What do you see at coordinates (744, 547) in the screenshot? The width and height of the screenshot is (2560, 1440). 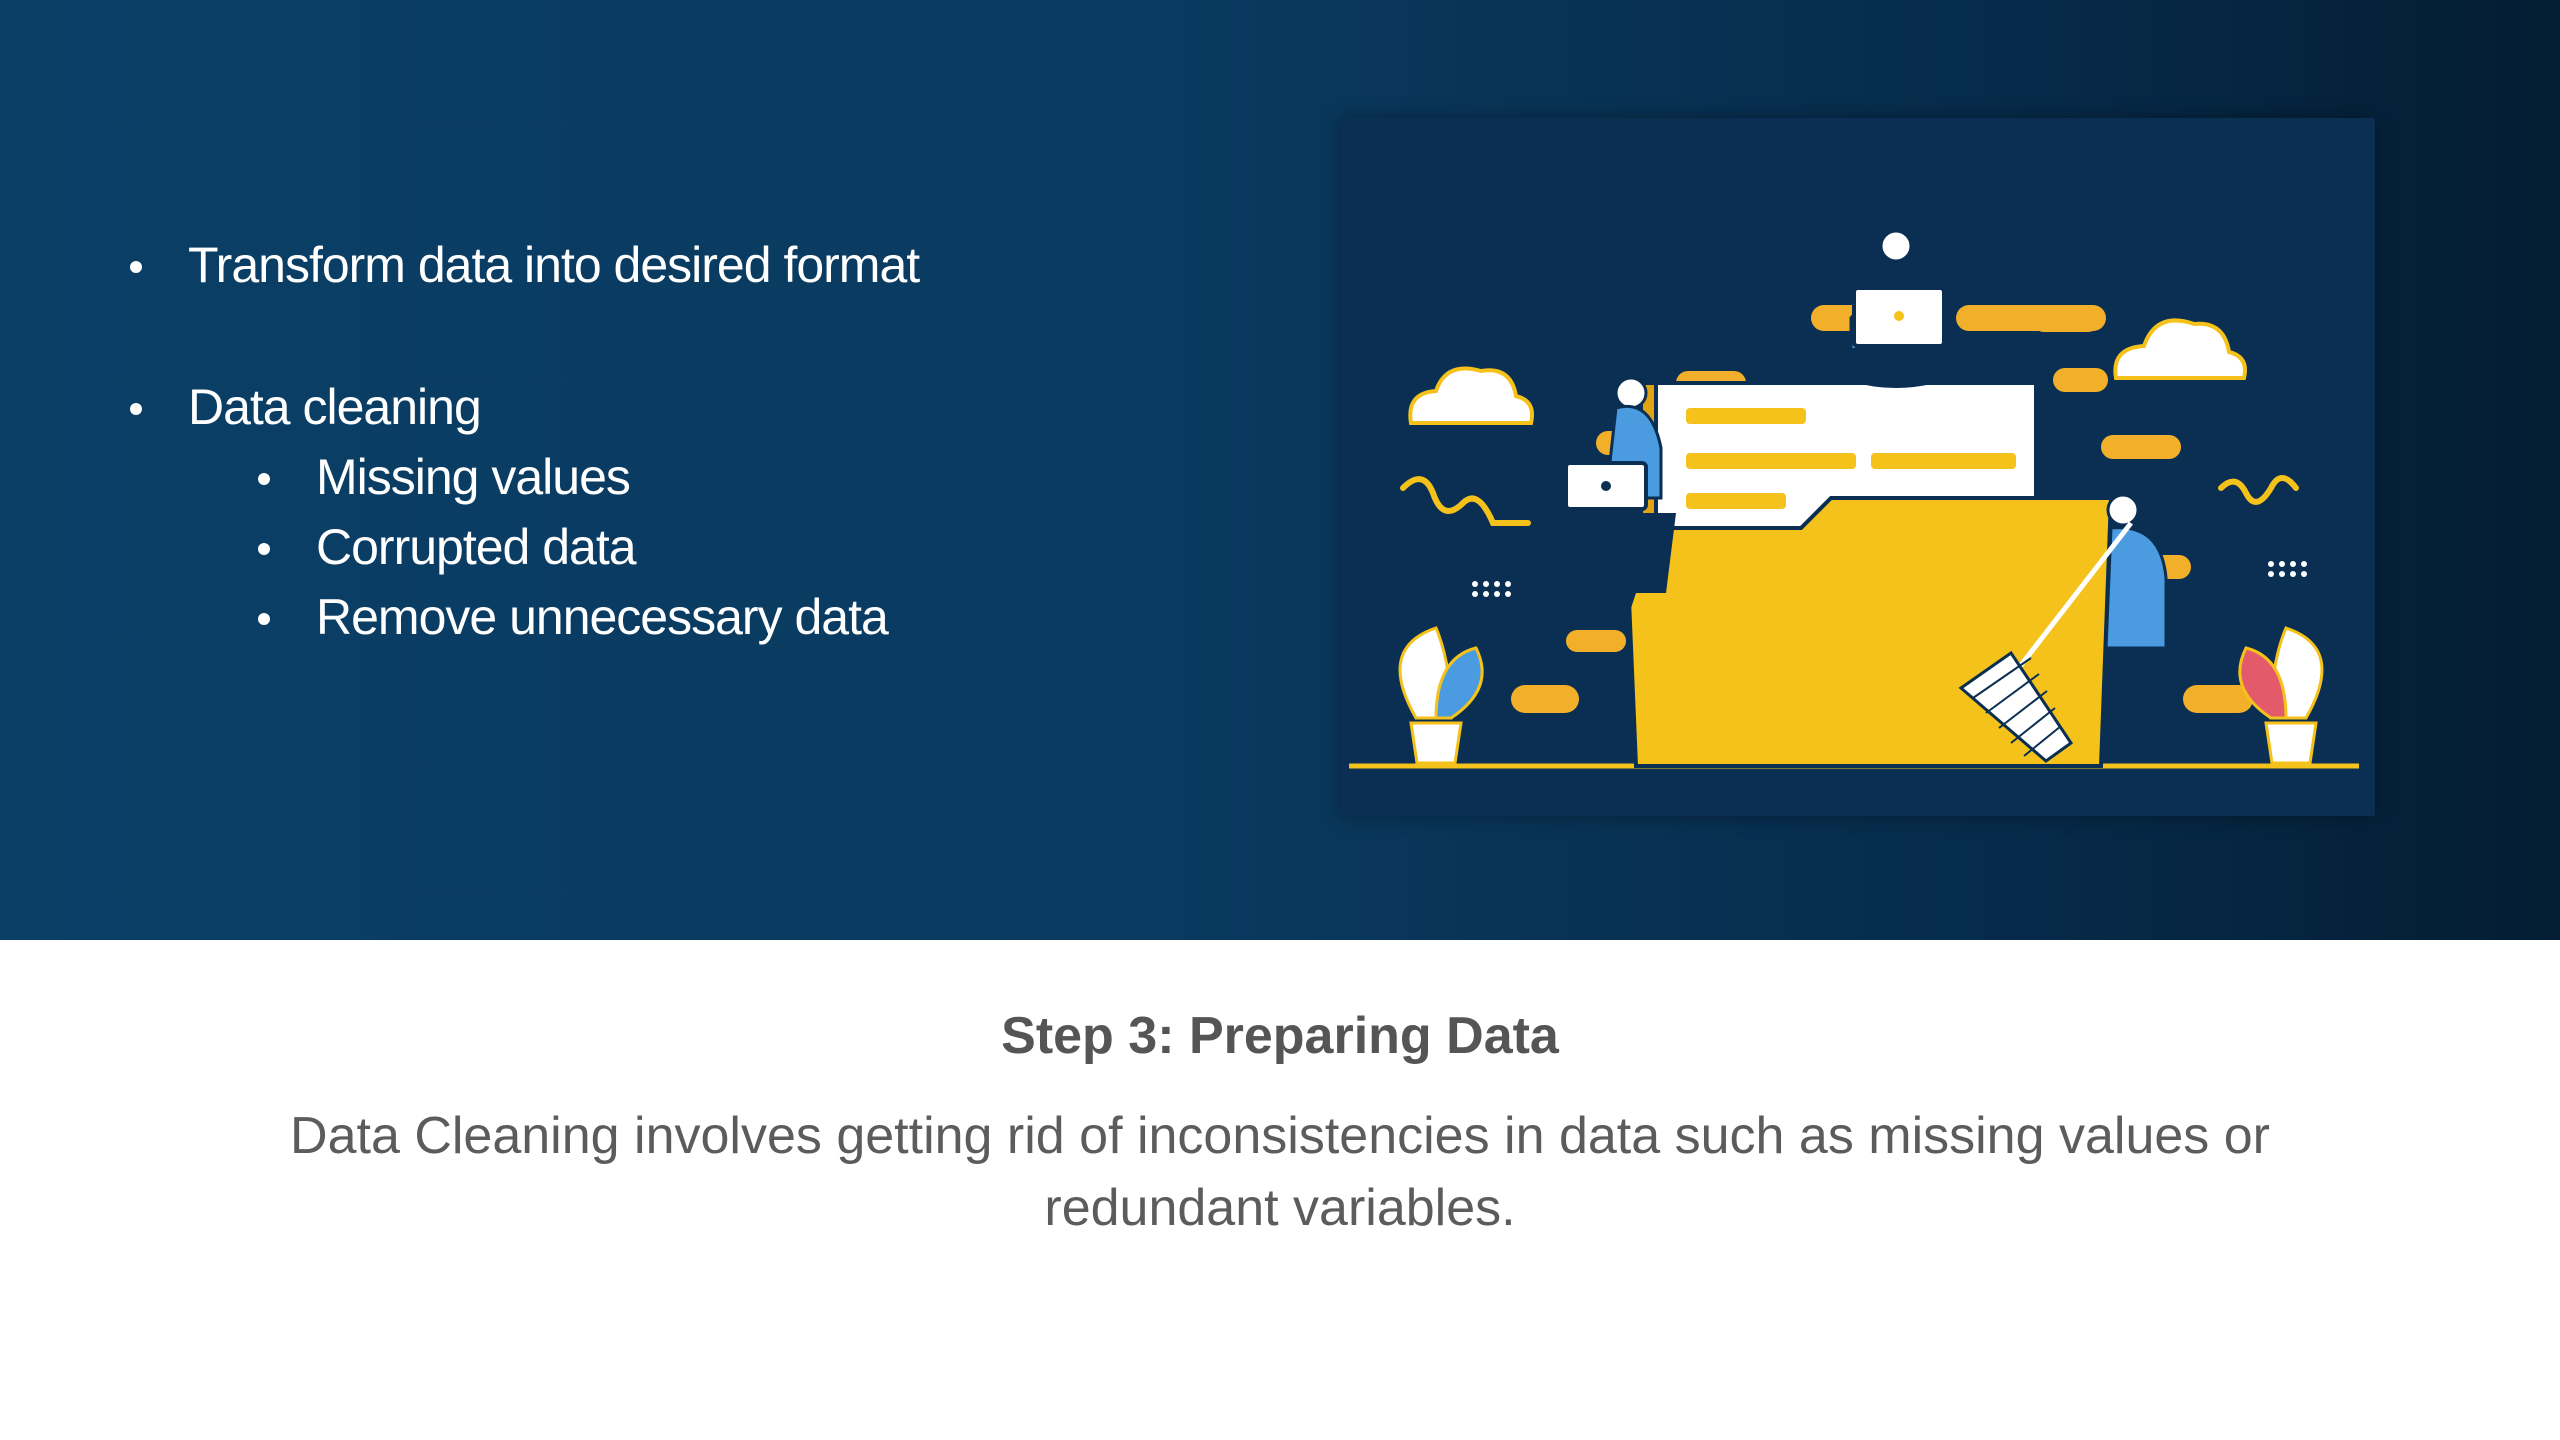 I see `bullet-corrupted-data: Corrupted data` at bounding box center [744, 547].